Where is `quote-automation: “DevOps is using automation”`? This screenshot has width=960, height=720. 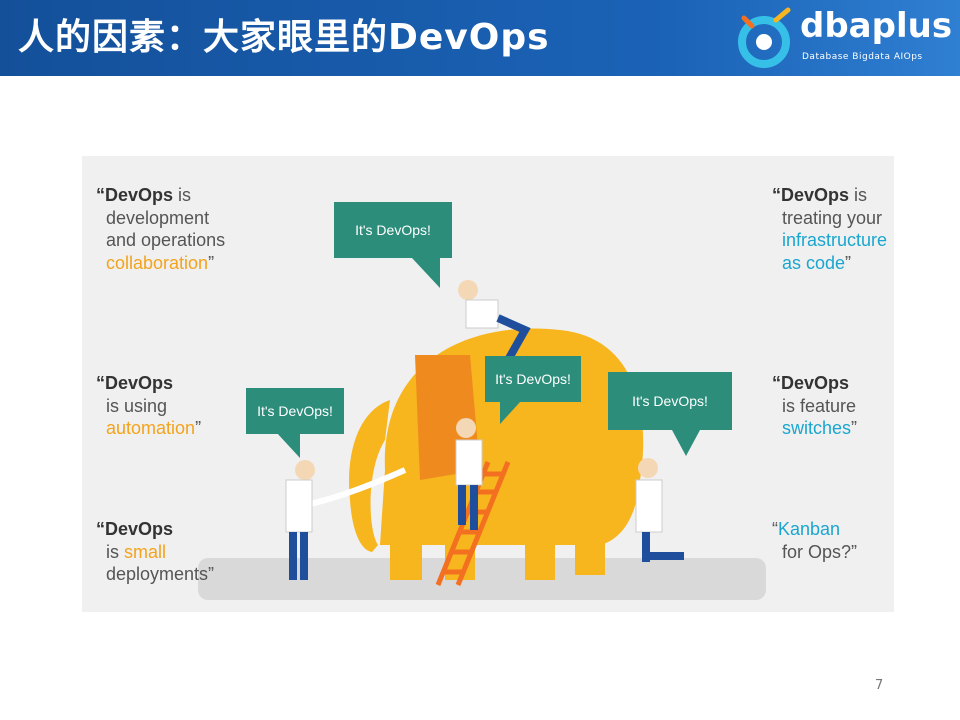 quote-automation: “DevOps is using automation” is located at coordinates (149, 405).